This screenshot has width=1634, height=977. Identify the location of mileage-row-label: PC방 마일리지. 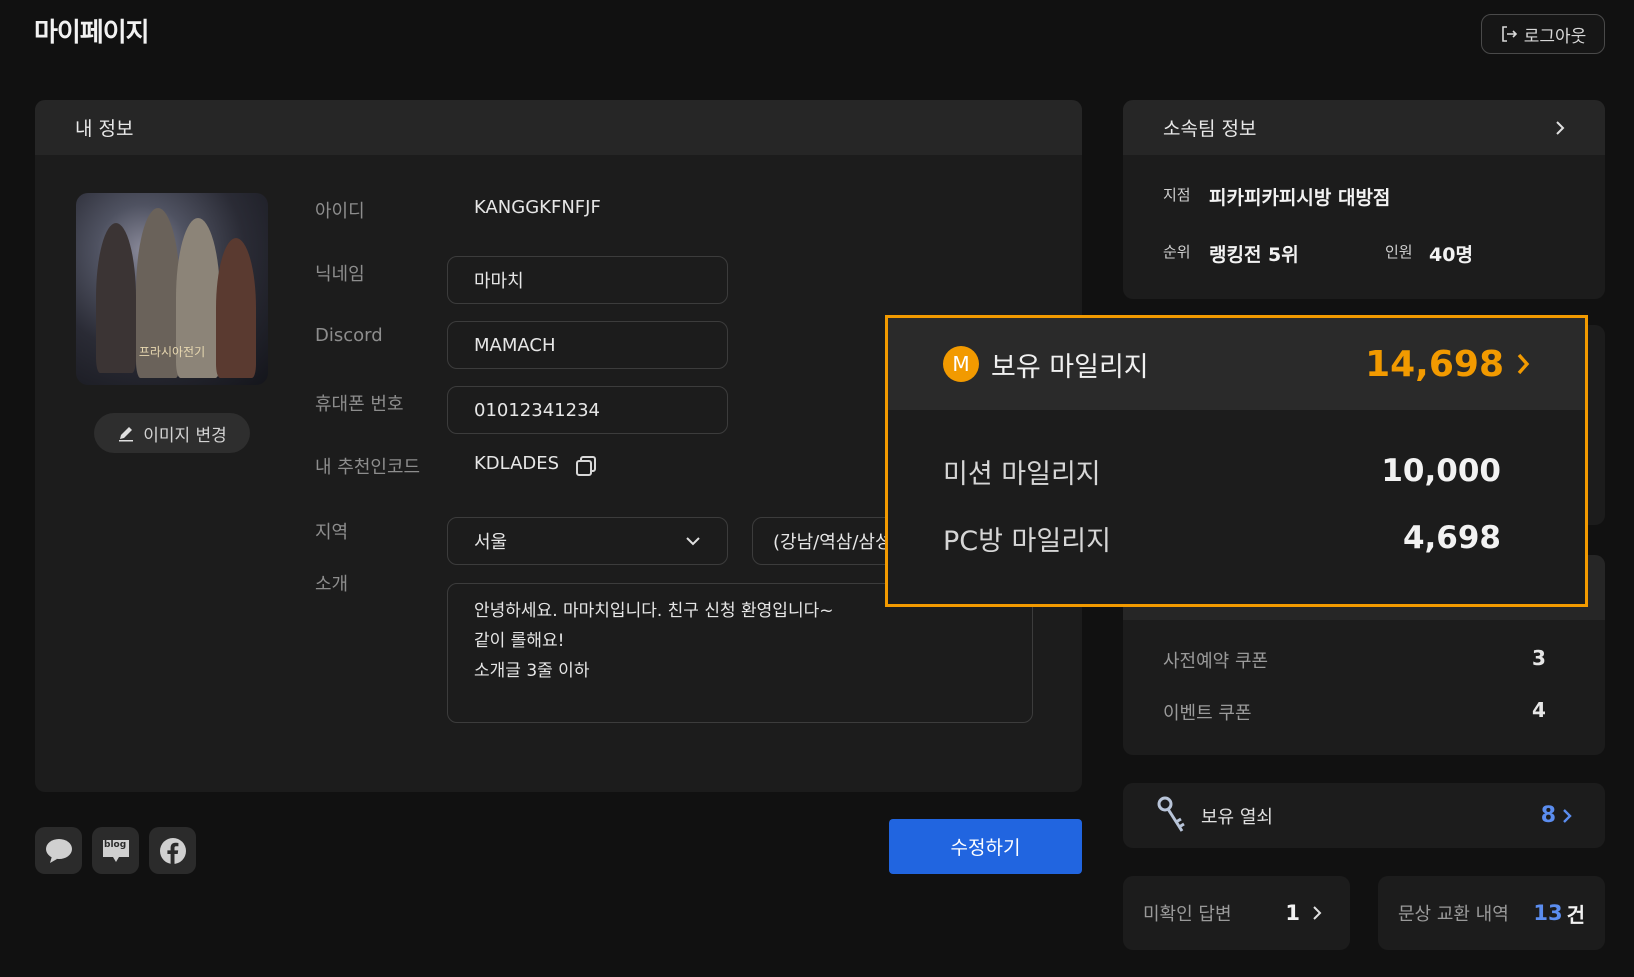
(1027, 541).